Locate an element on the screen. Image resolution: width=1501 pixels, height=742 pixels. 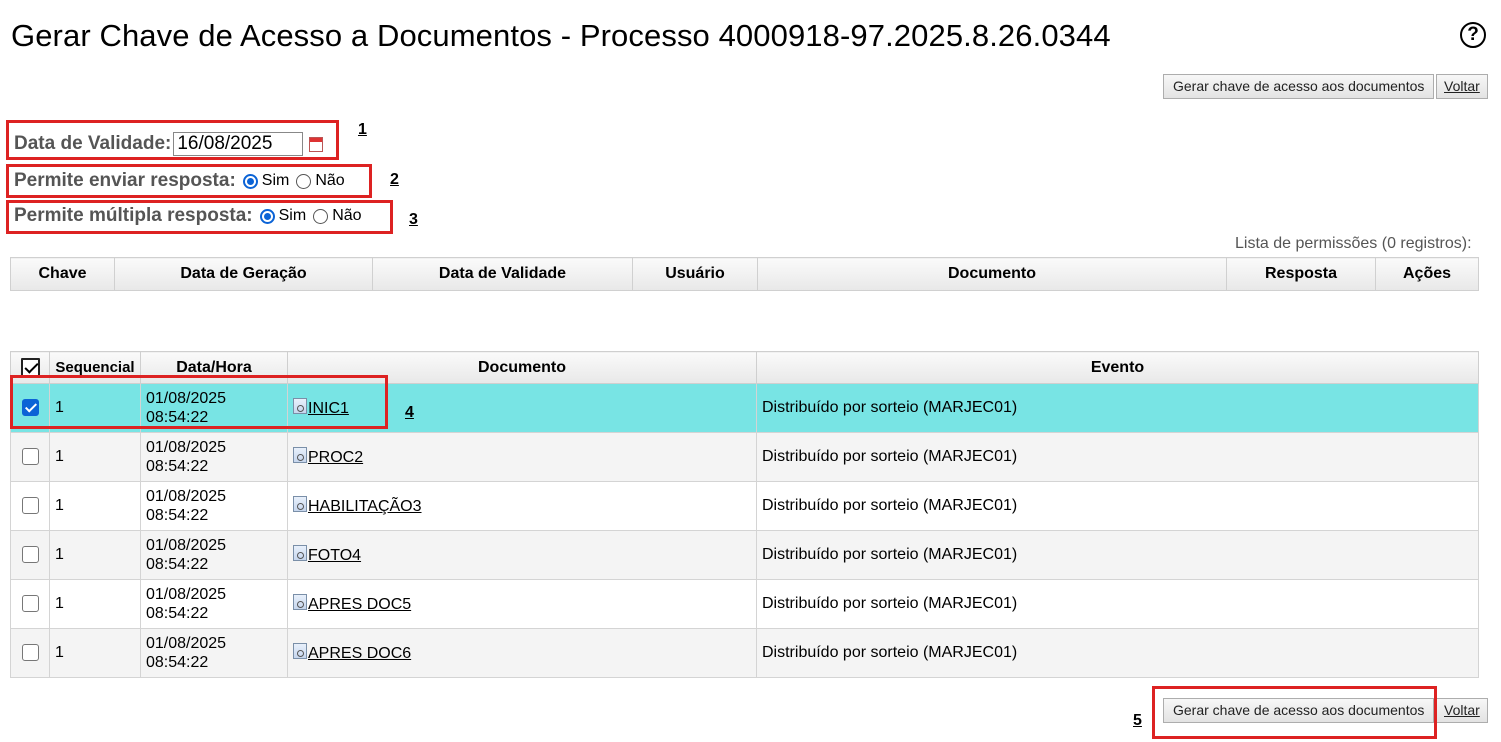
col-chave: Chave is located at coordinates (62, 274).